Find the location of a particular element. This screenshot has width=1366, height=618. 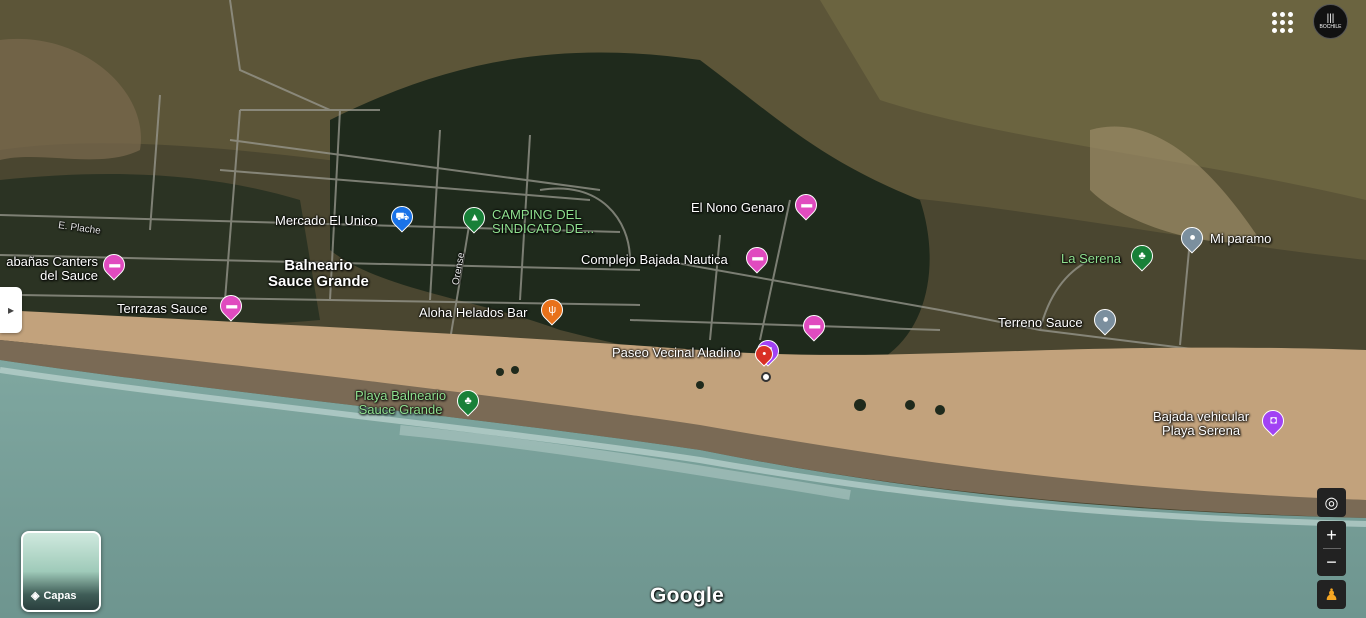

zoom-out-button: − is located at coordinates (1331, 562).